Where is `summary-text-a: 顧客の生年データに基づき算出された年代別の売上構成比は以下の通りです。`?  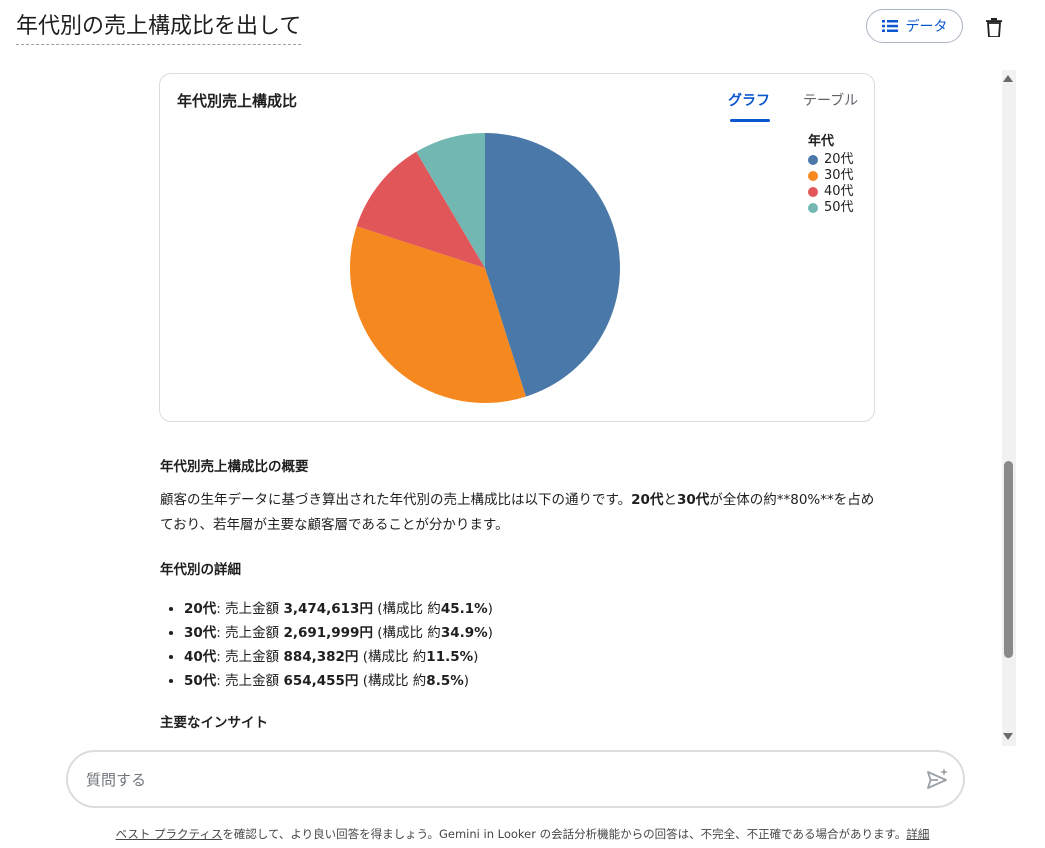
summary-text-a: 顧客の生年データに基づき算出された年代別の売上構成比は以下の通りです。 is located at coordinates (396, 500).